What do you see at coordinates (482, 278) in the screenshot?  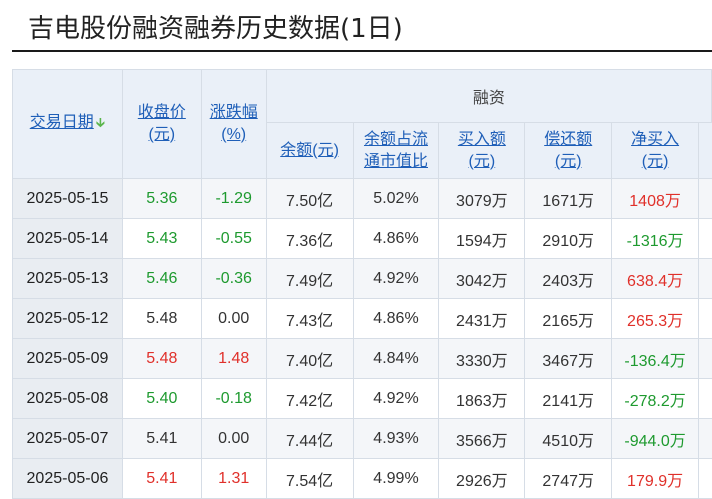 I see `cell-buy: 3042万` at bounding box center [482, 278].